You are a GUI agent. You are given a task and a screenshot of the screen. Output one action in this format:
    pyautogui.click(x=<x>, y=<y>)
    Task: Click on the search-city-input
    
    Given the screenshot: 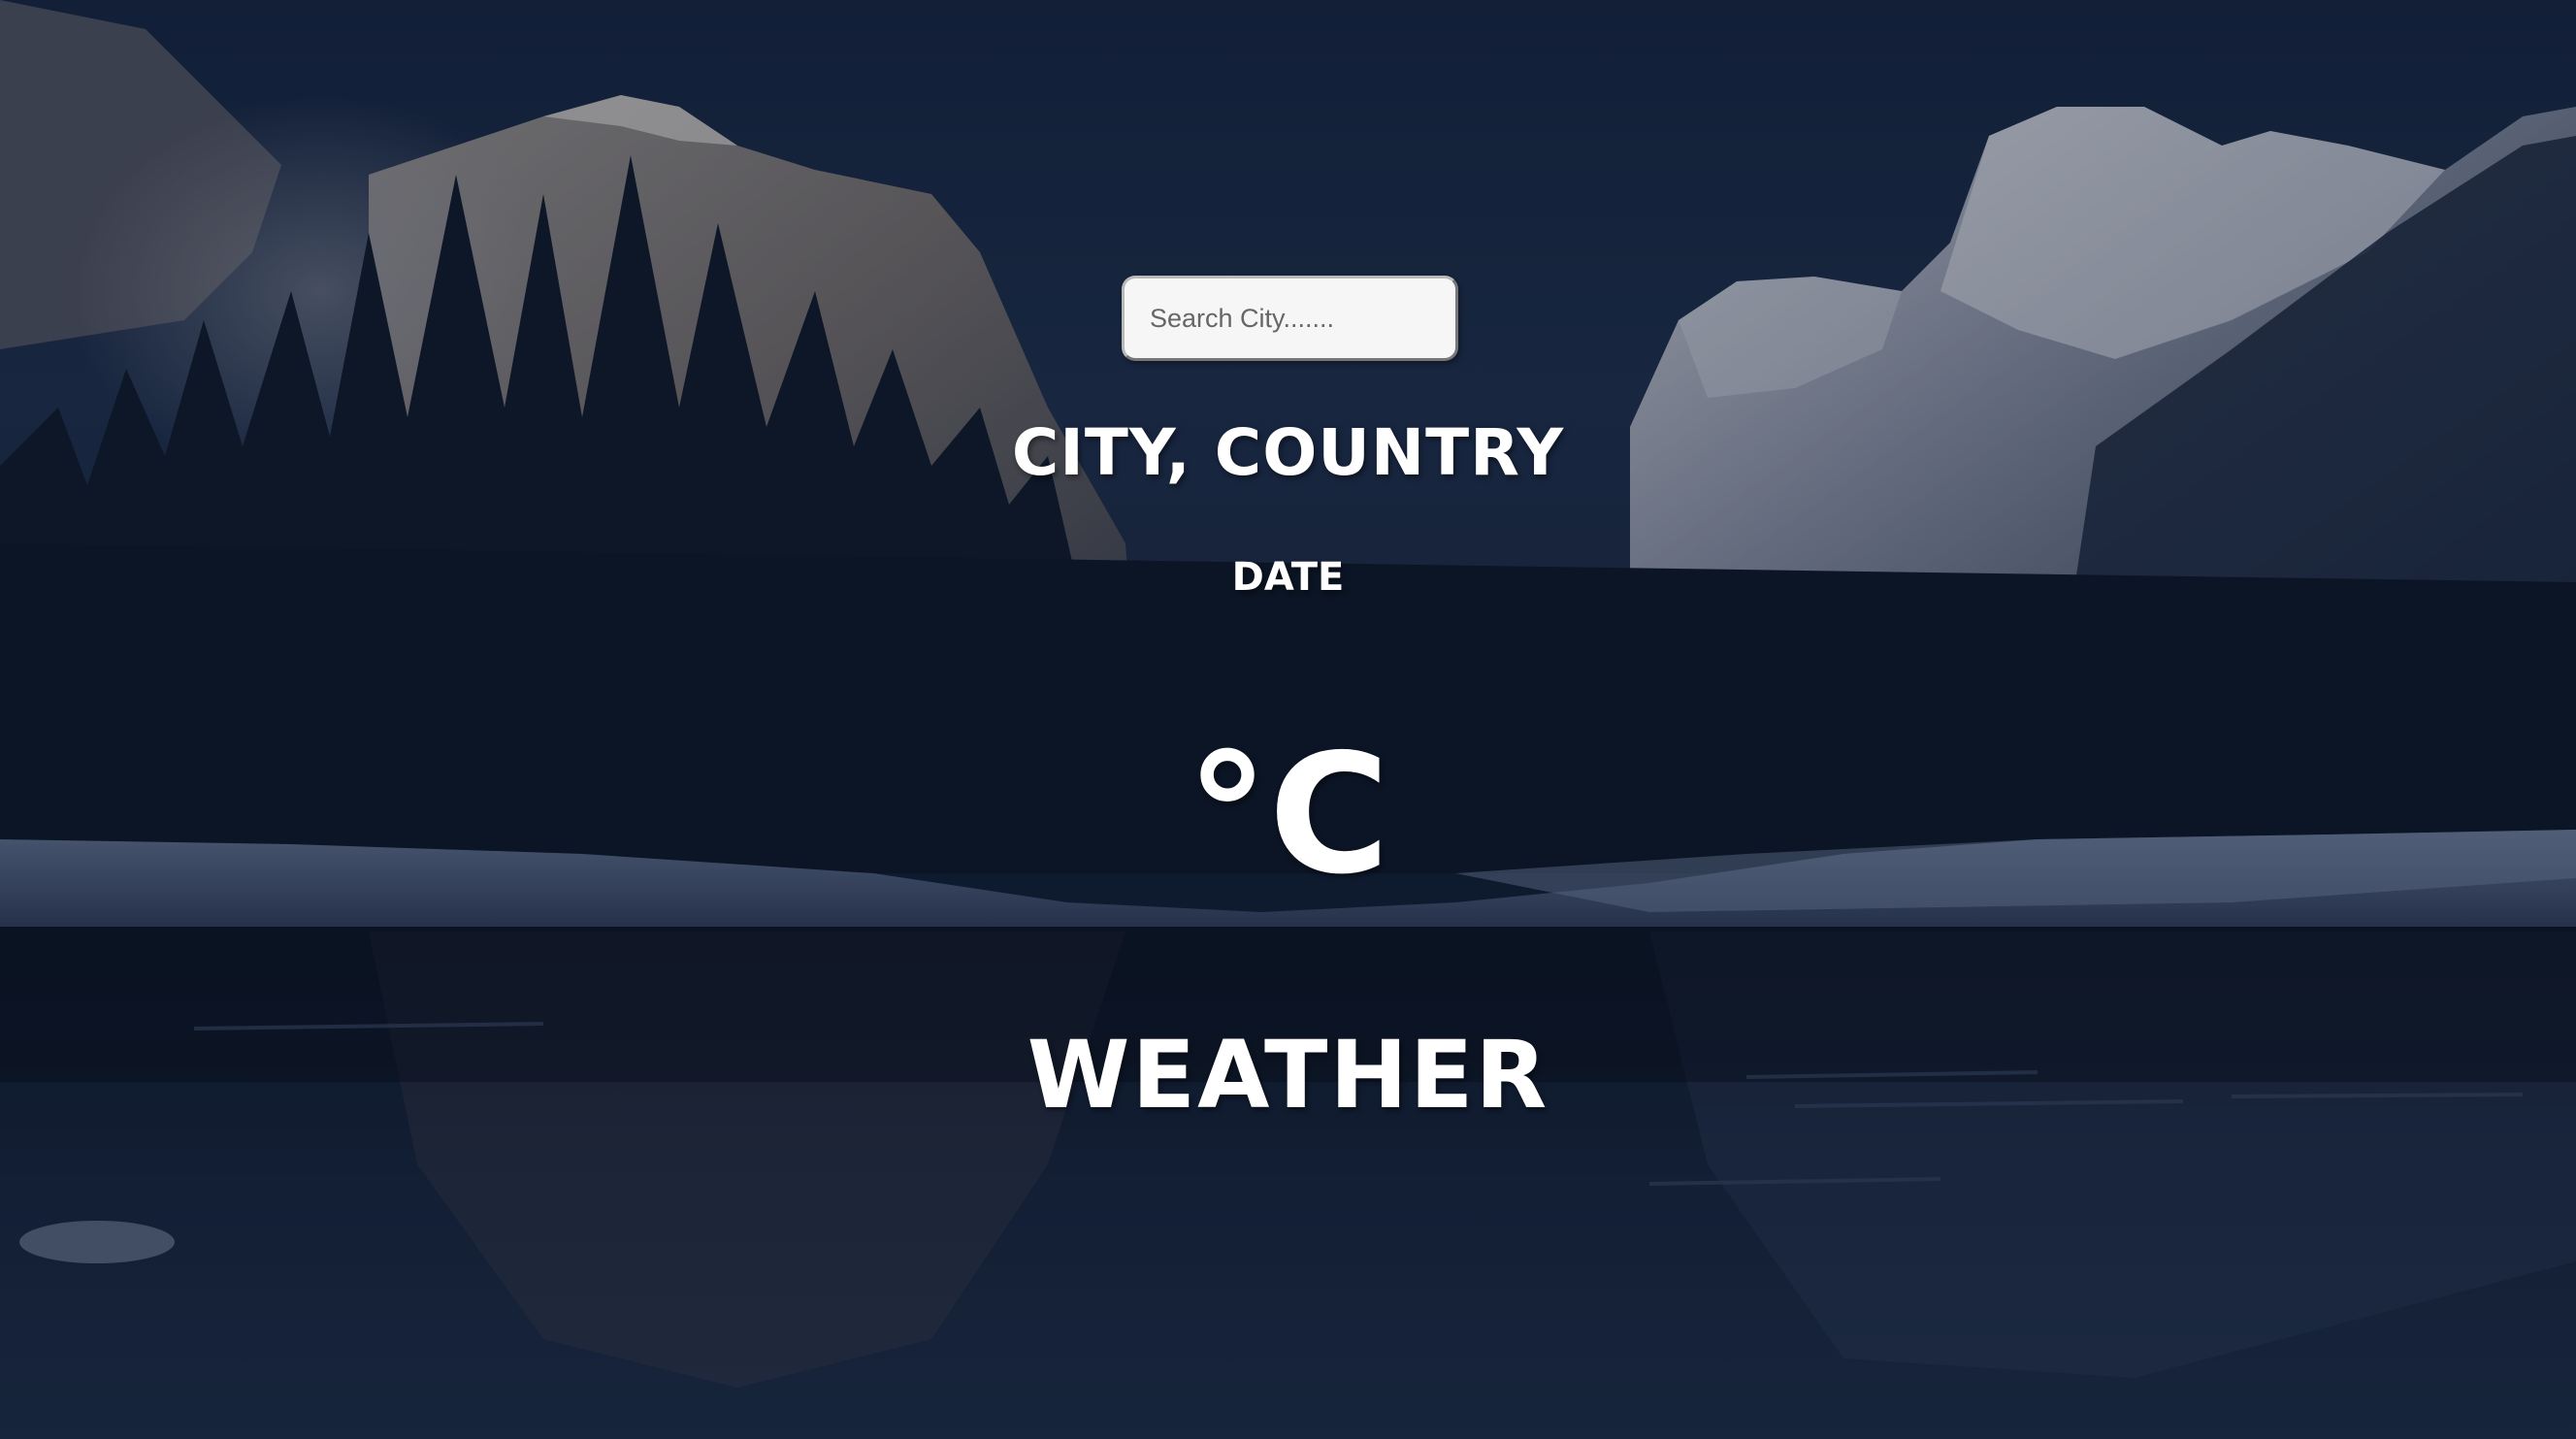 What is the action you would take?
    pyautogui.click(x=1290, y=318)
    